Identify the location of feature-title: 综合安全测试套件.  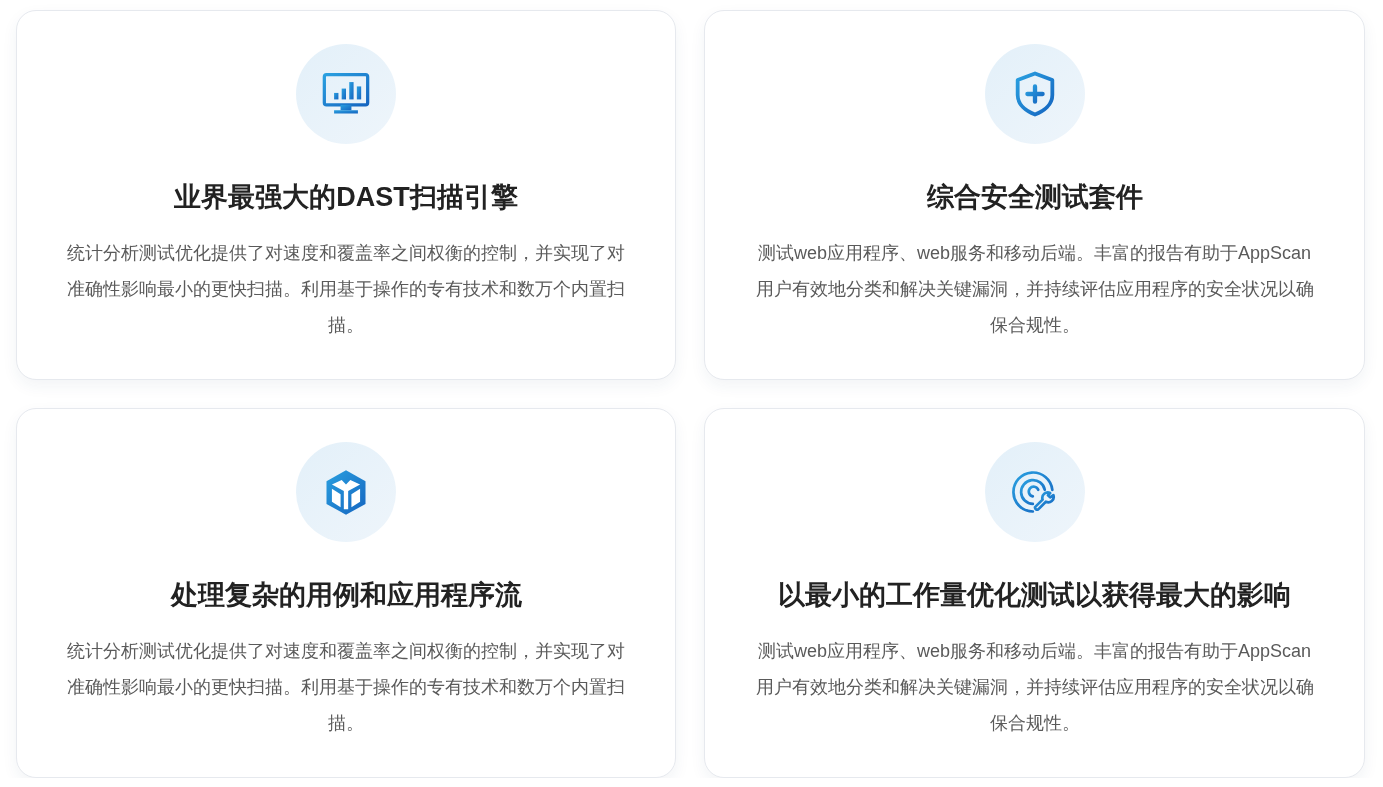
(1034, 197).